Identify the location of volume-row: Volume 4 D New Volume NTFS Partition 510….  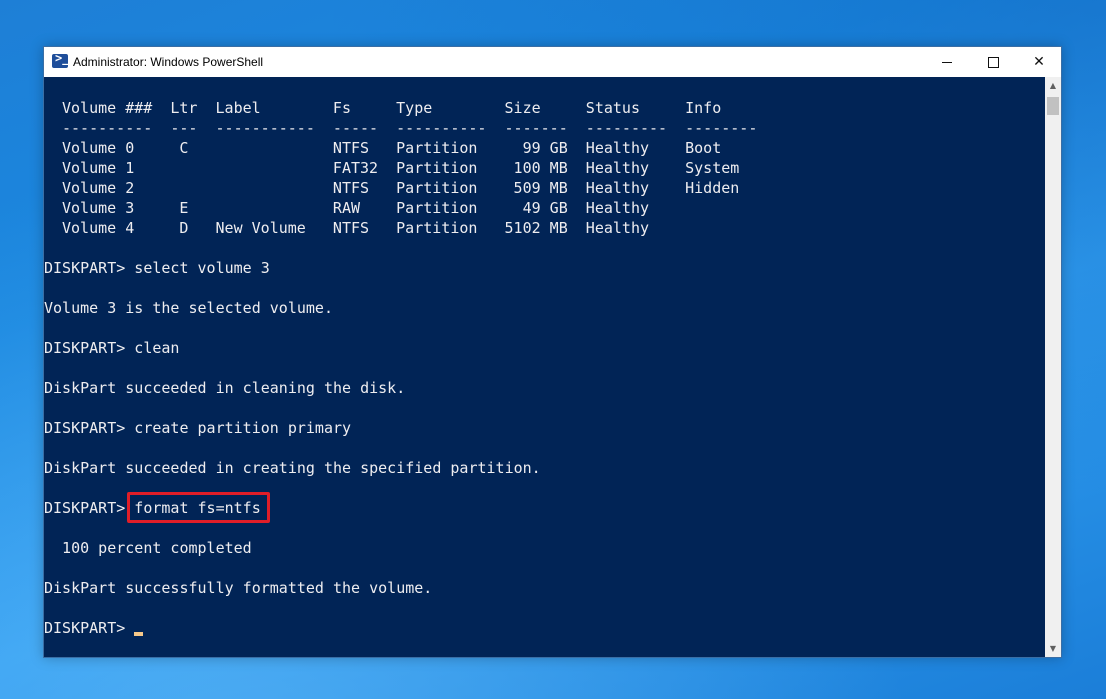
(355, 228).